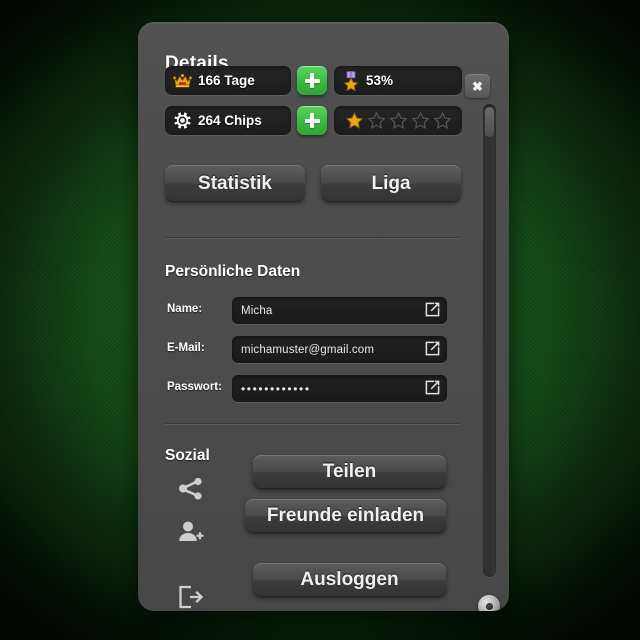  I want to click on resize-knob, so click(489, 603).